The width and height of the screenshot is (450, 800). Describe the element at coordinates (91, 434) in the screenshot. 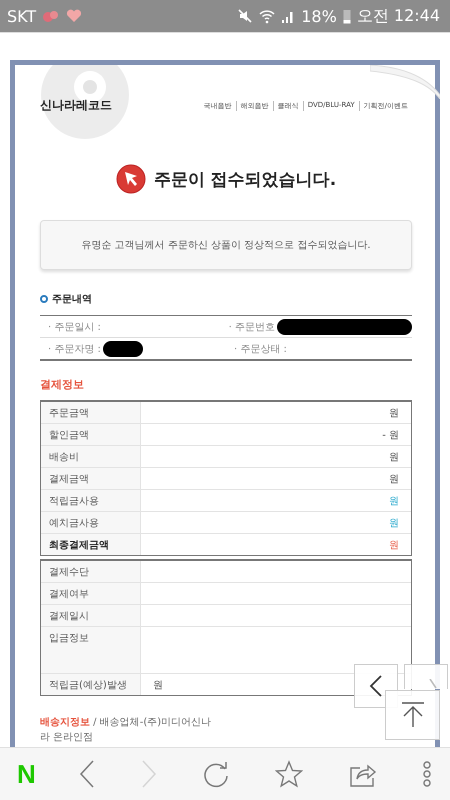

I see `row-label: 할인금액` at that location.